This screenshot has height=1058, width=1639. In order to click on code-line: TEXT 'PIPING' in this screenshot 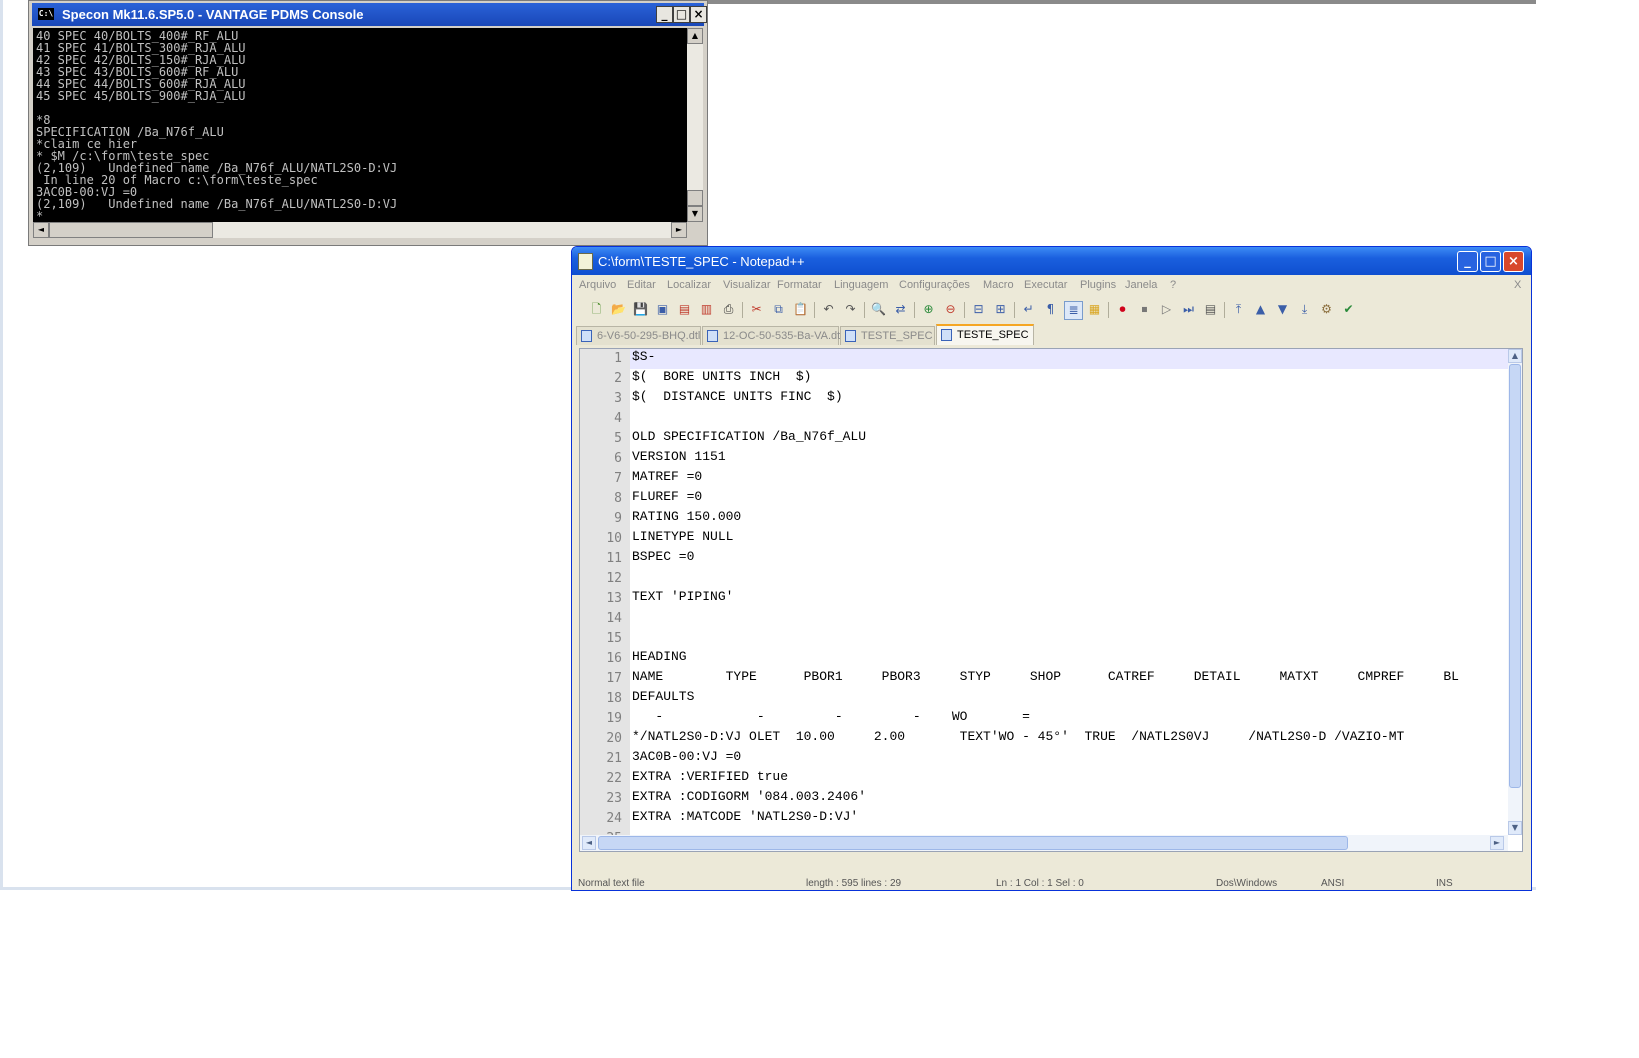, I will do `click(1069, 599)`.